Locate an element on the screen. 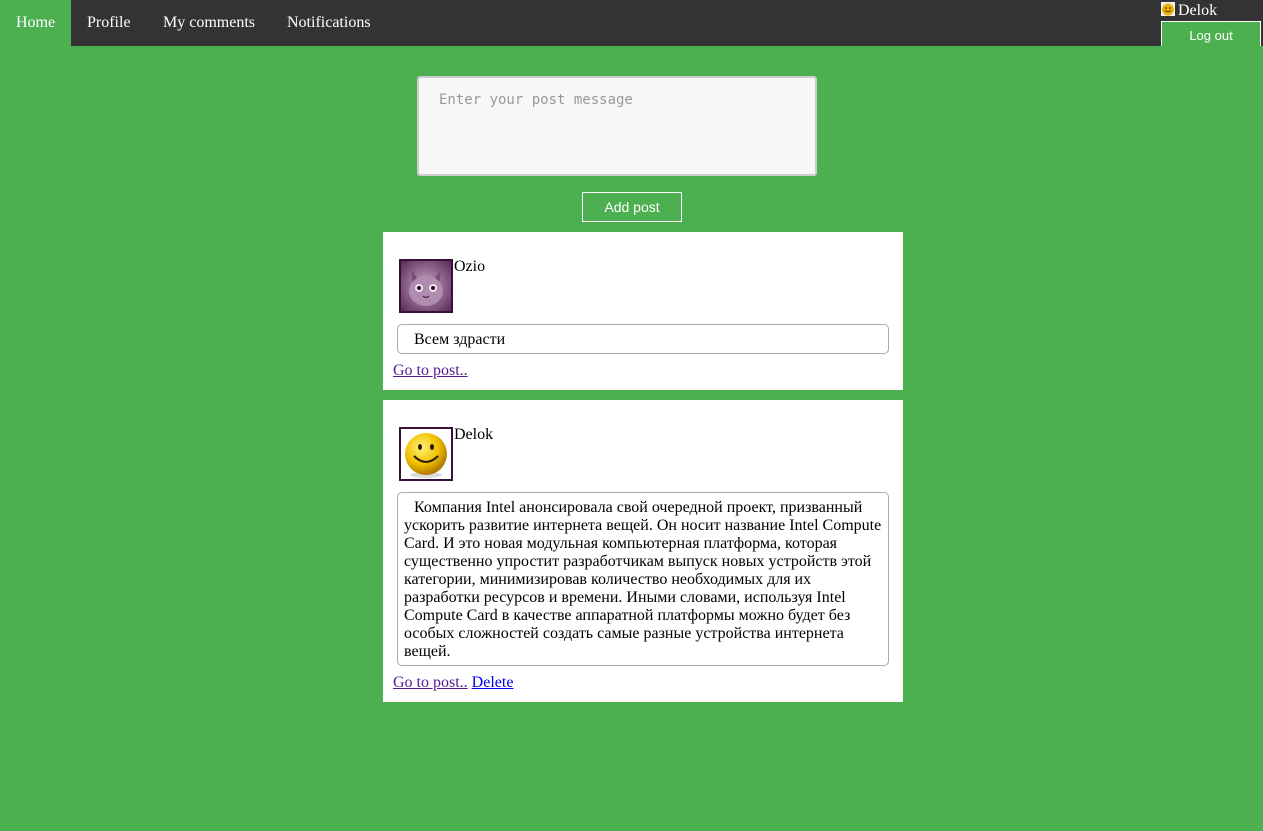  post-author: Delok is located at coordinates (474, 434).